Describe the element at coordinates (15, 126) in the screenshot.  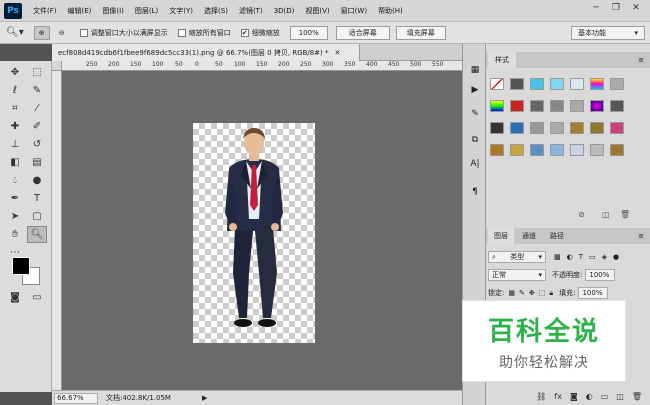
I see `healing-brush-tool-icon: ✚` at that location.